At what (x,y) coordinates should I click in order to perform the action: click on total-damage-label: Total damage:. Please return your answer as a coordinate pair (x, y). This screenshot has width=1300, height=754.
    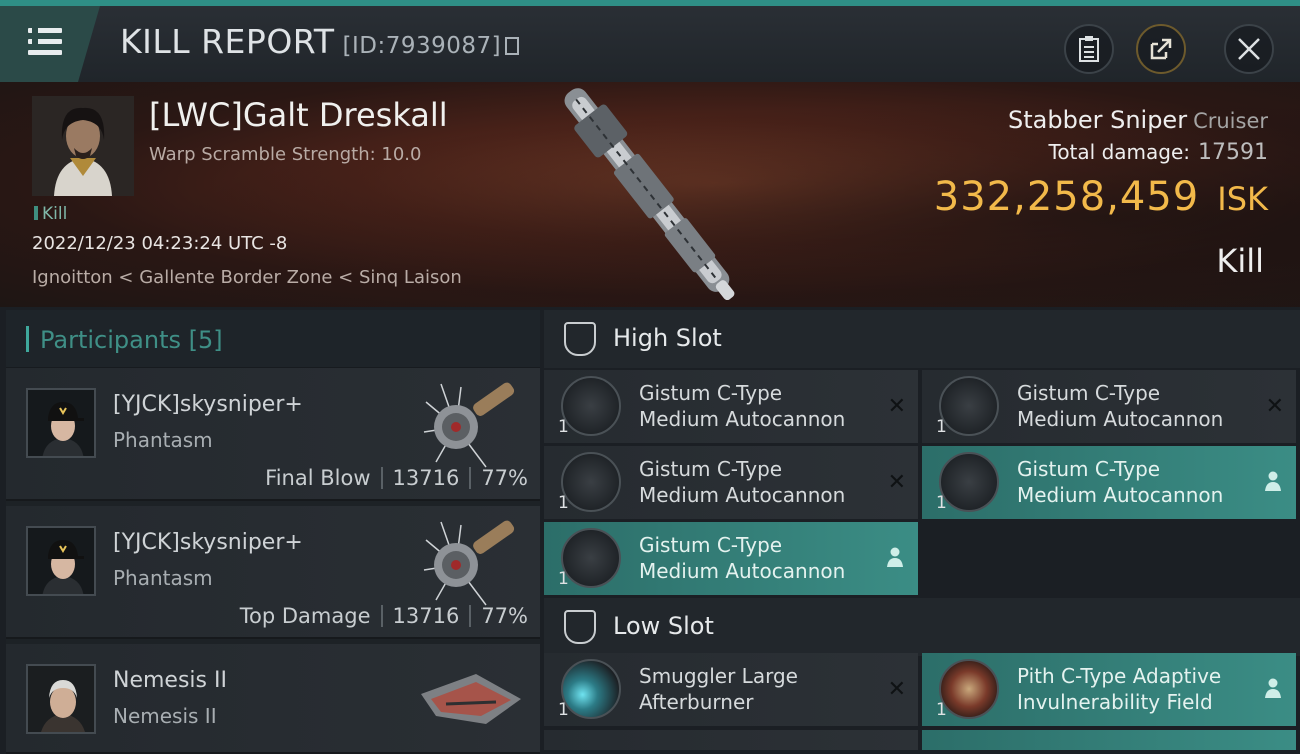
    Looking at the image, I should click on (1119, 152).